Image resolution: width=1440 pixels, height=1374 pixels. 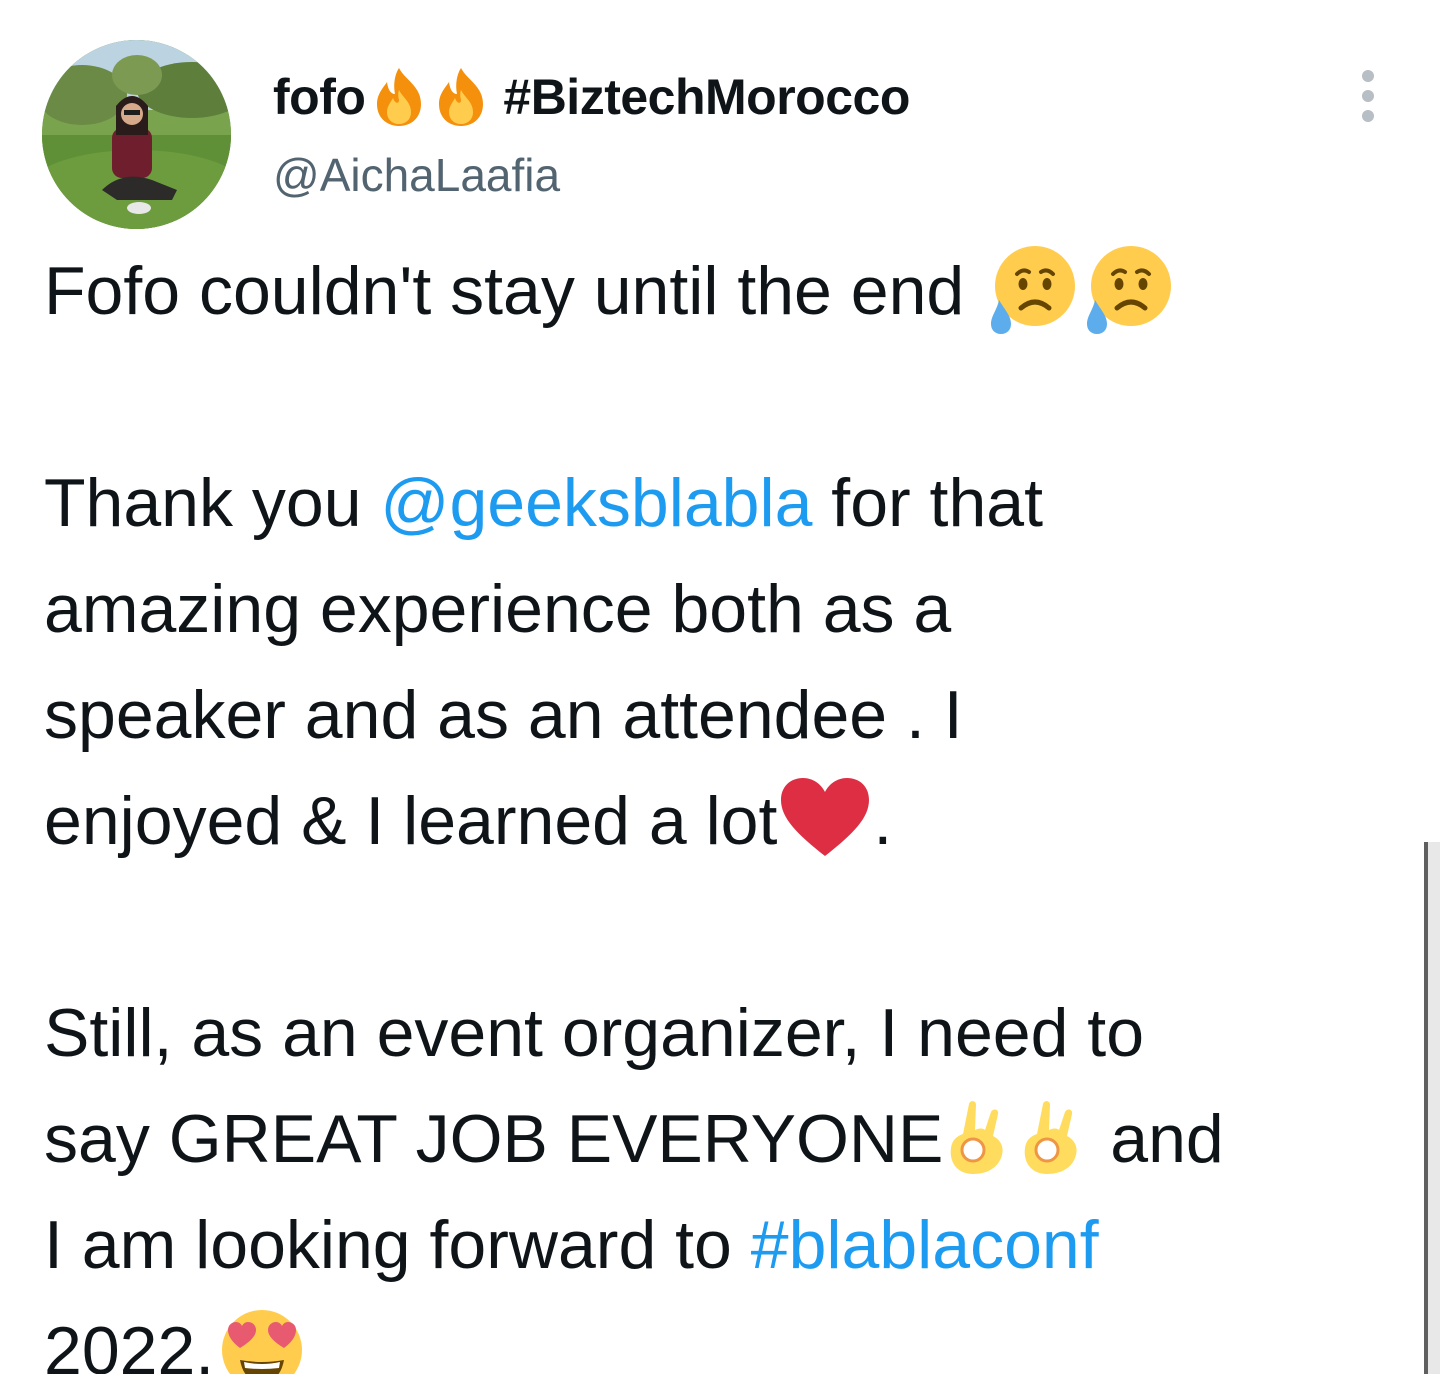 What do you see at coordinates (319, 97) in the screenshot?
I see `author-name: fofo` at bounding box center [319, 97].